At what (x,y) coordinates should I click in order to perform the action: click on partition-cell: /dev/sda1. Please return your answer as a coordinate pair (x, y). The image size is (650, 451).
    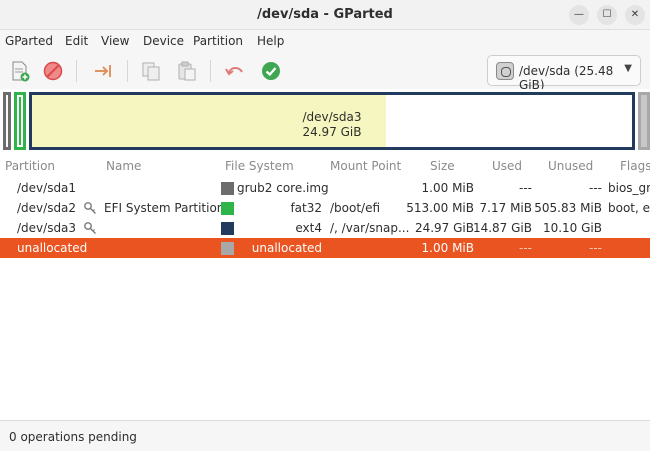
    Looking at the image, I should click on (47, 188).